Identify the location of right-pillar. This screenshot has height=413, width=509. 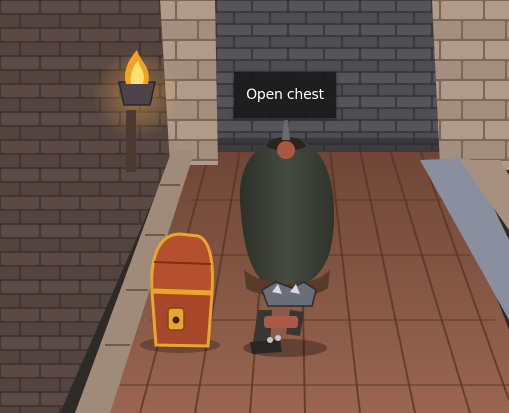
(470, 85).